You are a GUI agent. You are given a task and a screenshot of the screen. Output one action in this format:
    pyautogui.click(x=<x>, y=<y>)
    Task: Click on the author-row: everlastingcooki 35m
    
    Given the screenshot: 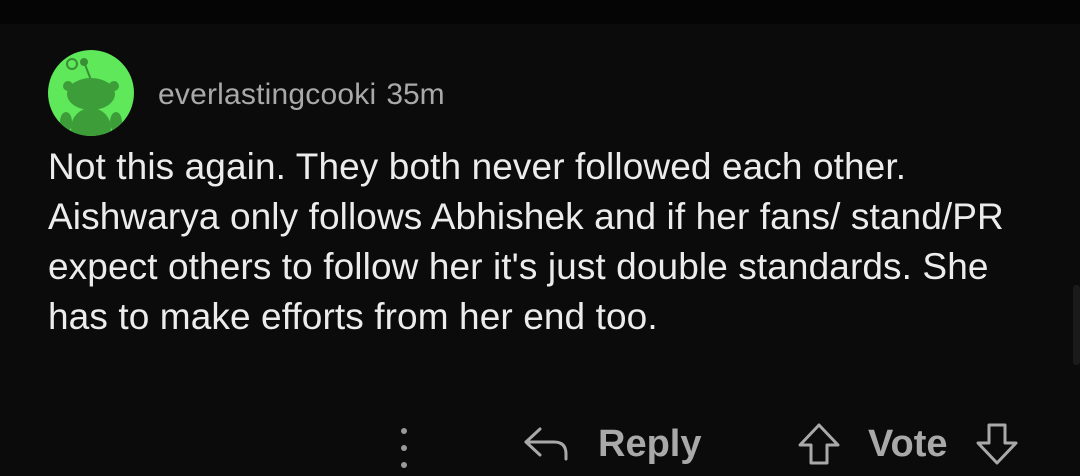 What is the action you would take?
    pyautogui.click(x=301, y=95)
    